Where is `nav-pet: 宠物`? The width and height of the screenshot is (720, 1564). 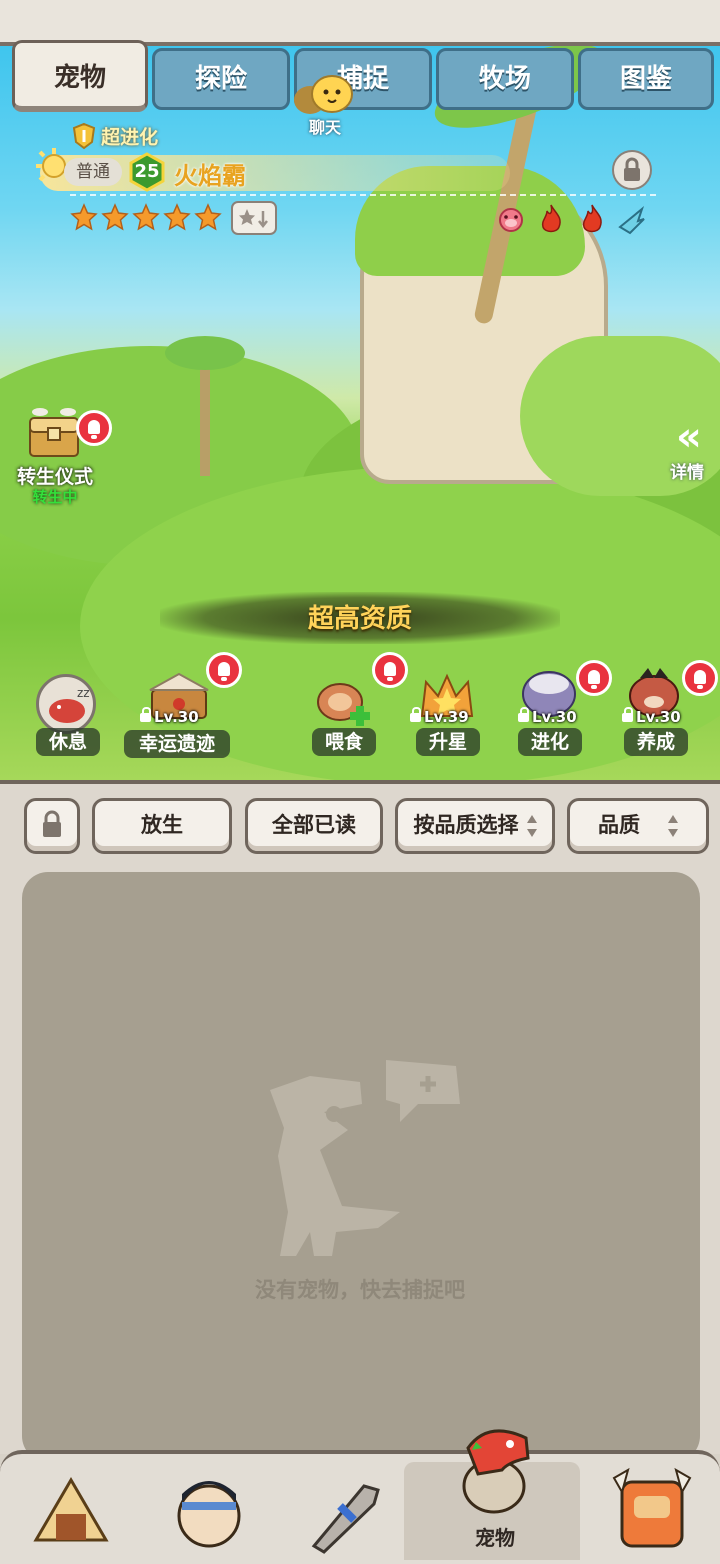 nav-pet: 宠物 is located at coordinates (490, 1489).